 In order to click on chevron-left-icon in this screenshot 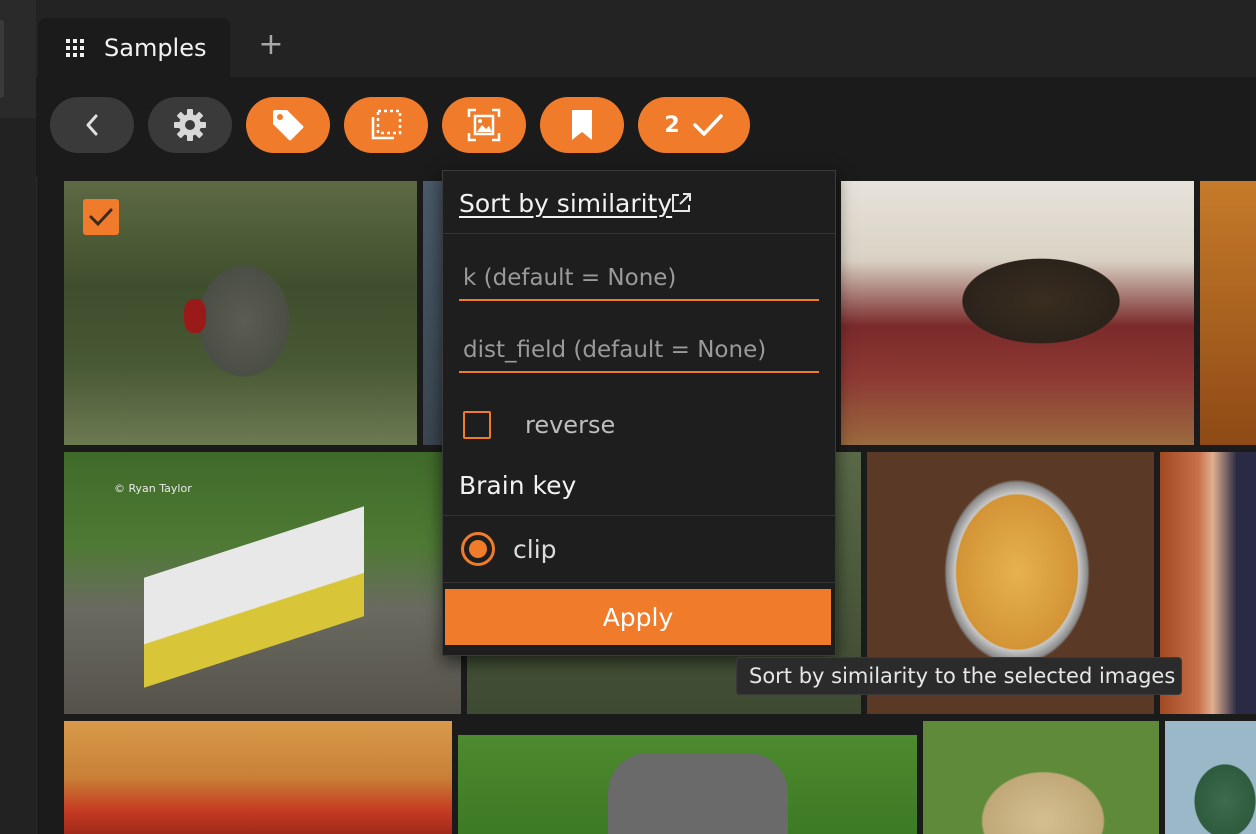, I will do `click(92, 125)`.